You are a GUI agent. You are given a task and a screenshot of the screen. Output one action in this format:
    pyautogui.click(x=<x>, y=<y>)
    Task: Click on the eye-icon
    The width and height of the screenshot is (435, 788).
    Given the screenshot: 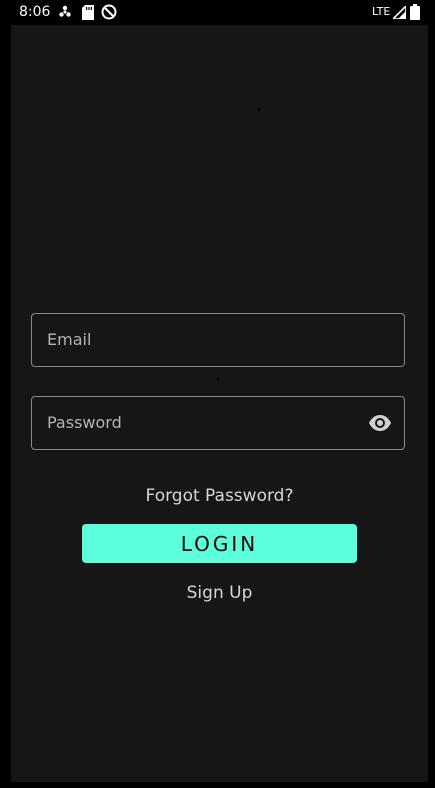 What is the action you would take?
    pyautogui.click(x=380, y=423)
    